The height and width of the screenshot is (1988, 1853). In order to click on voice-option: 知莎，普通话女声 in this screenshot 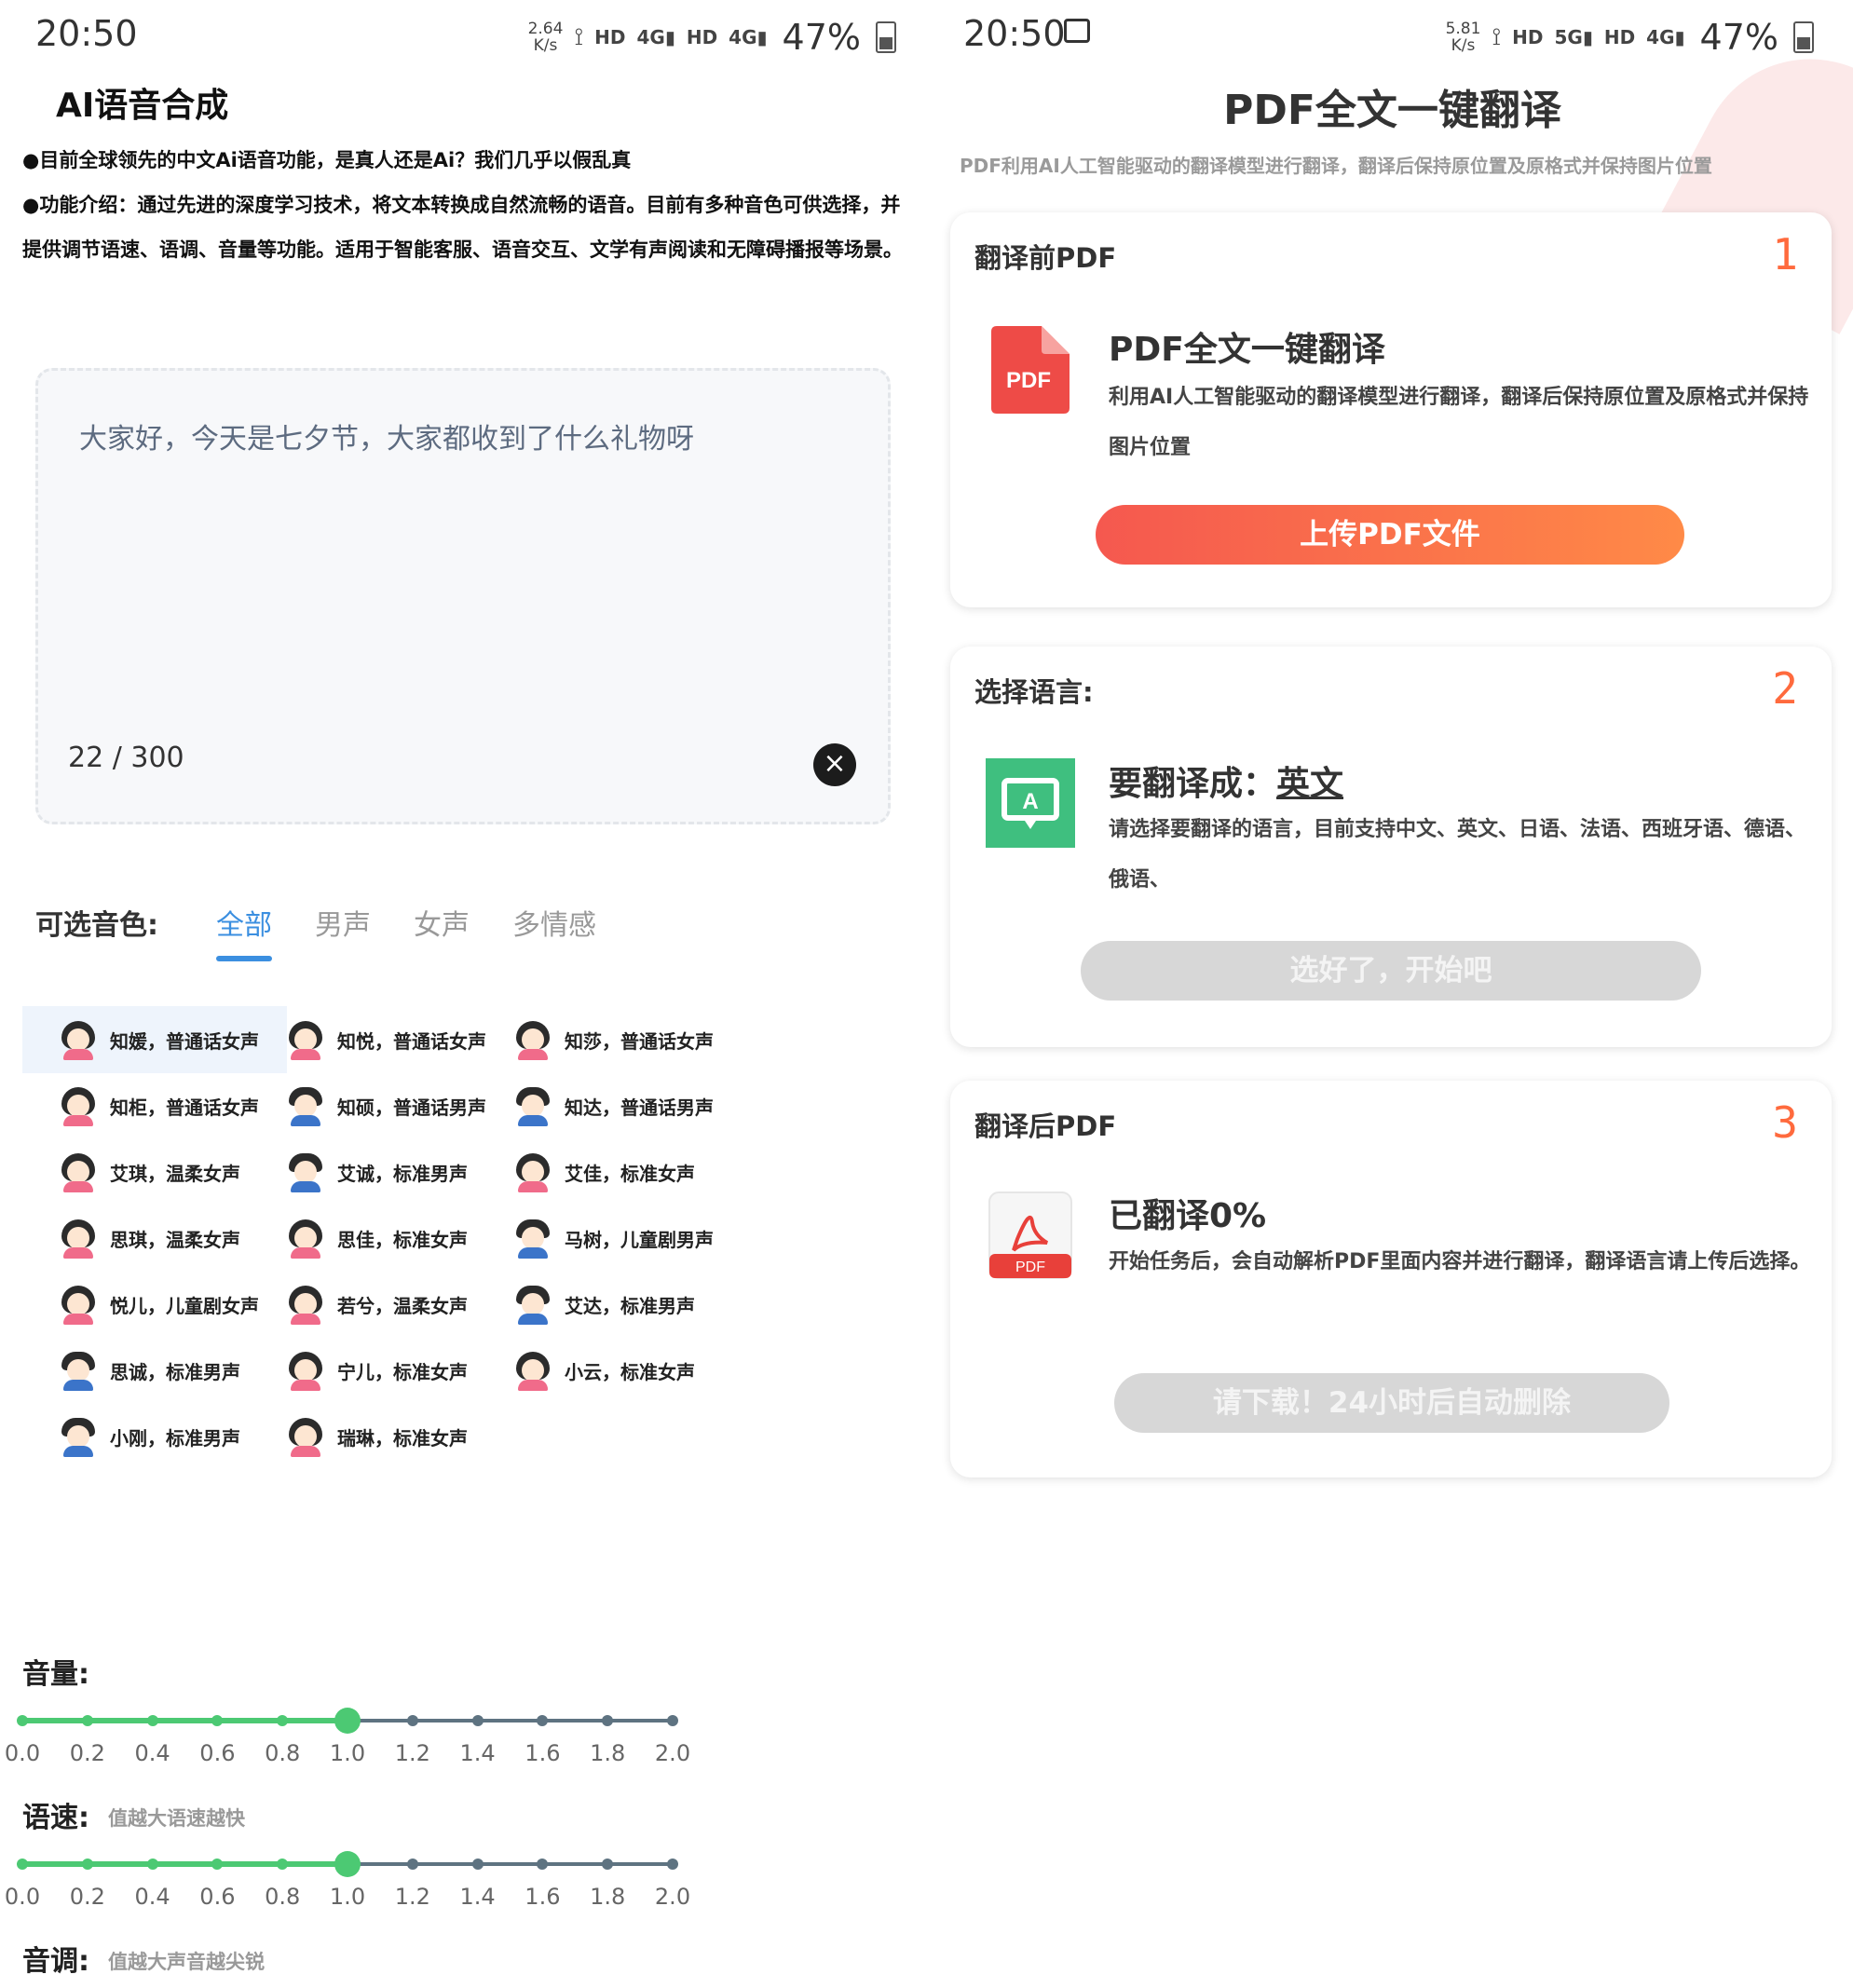, I will do `click(609, 1039)`.